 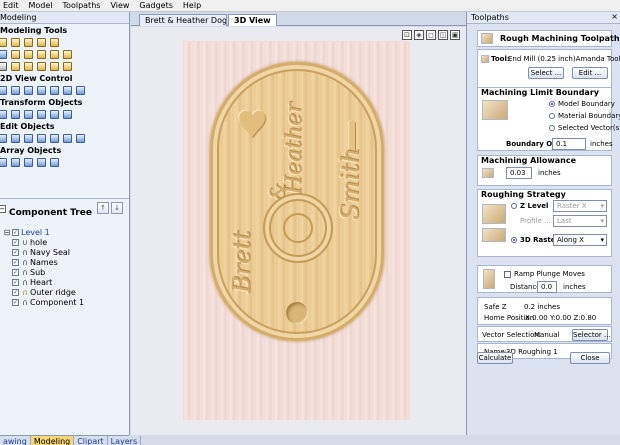 What do you see at coordinates (54, 162) in the screenshot?
I see `nesting-icon` at bounding box center [54, 162].